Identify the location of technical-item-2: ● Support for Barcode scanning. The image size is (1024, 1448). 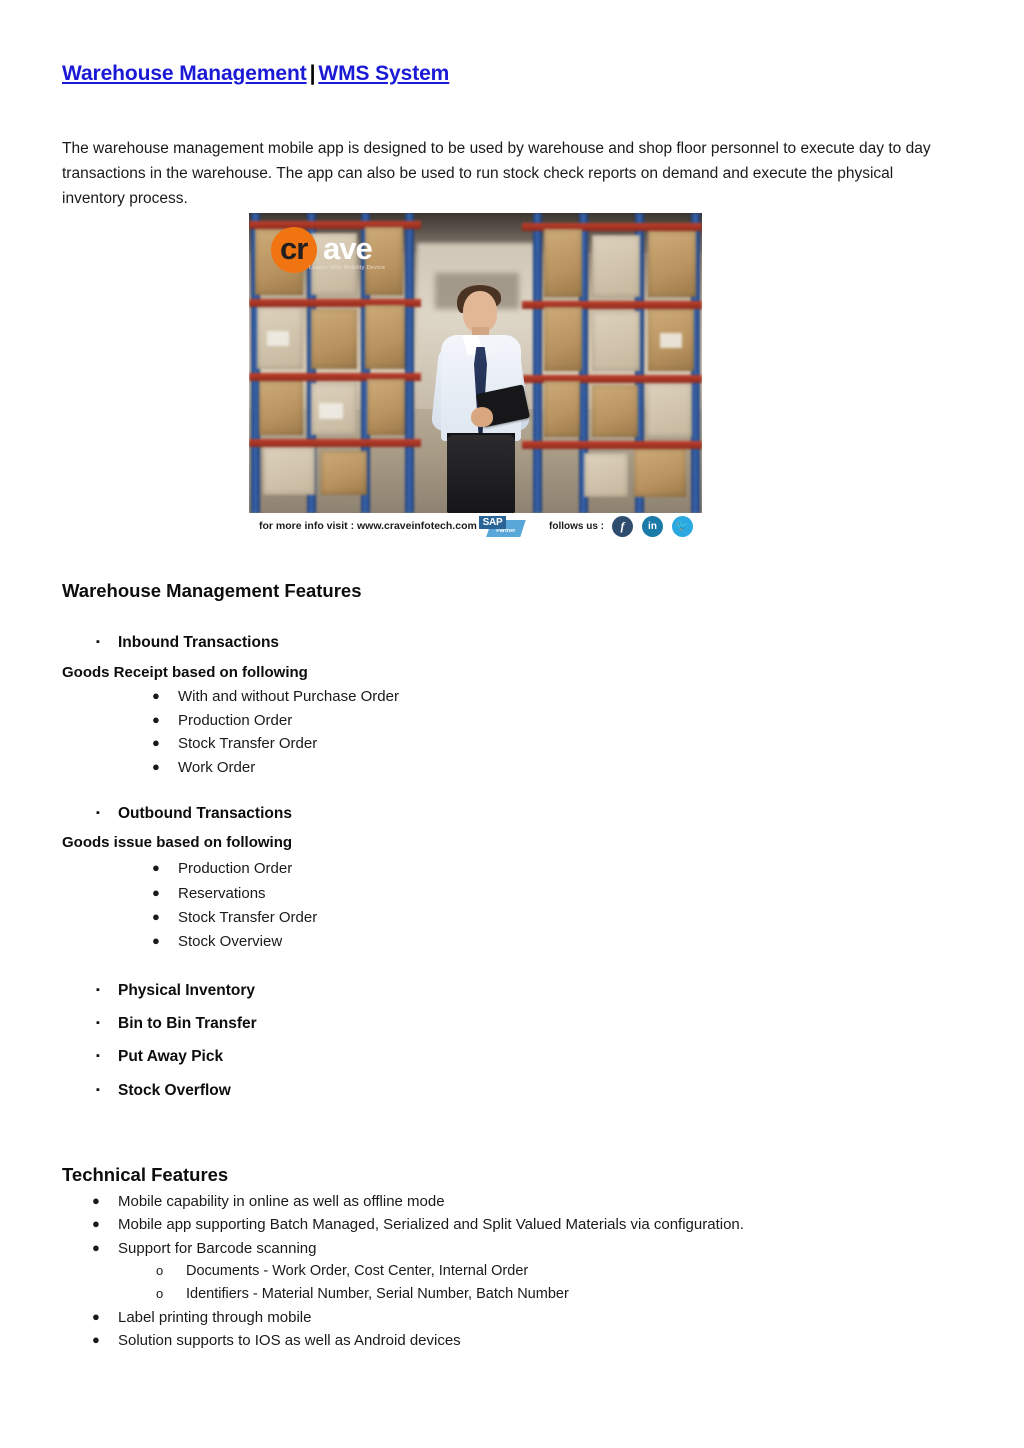
(204, 1248).